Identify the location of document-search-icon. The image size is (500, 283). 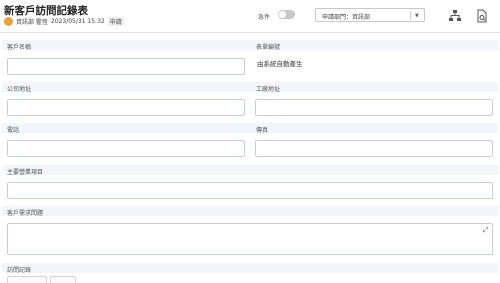
(482, 16).